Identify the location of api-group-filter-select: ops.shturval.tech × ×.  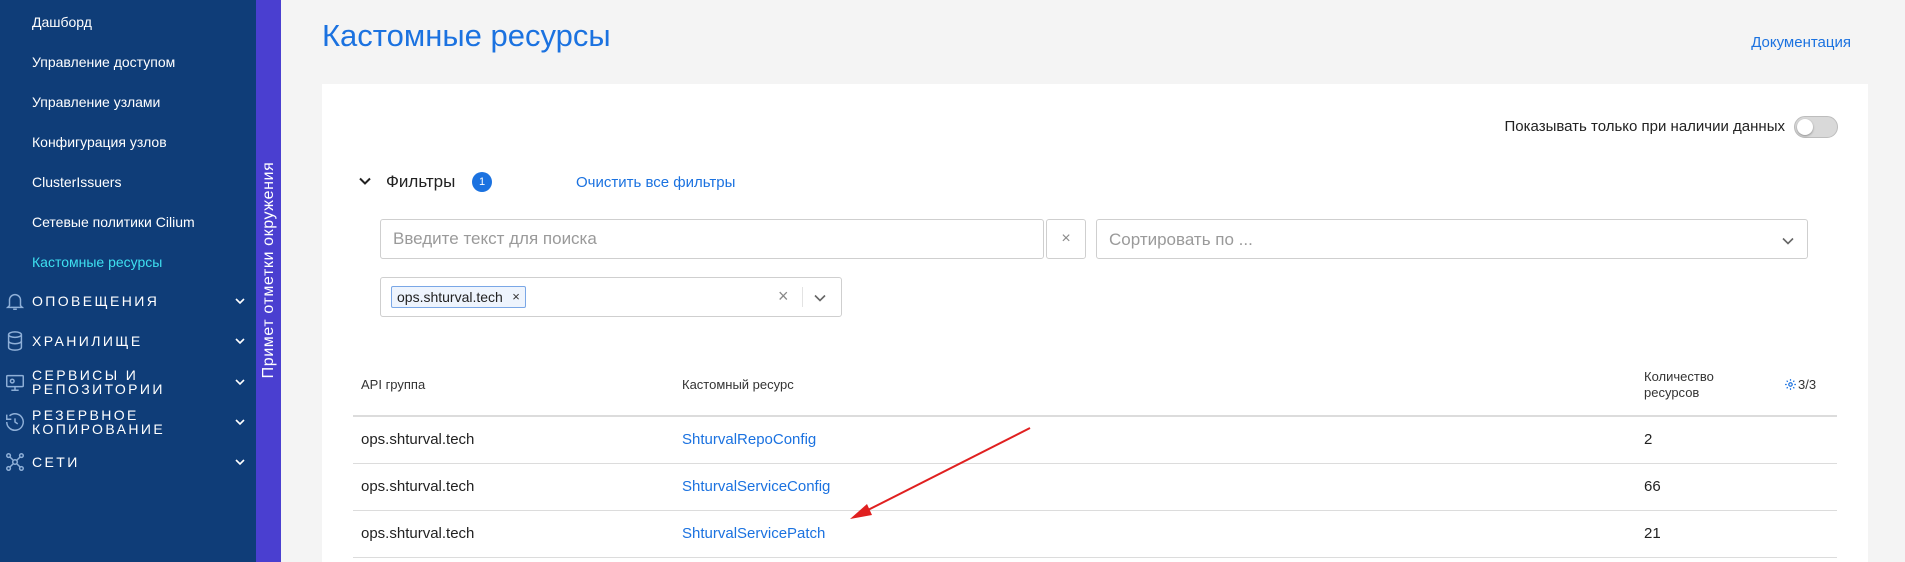
(611, 297).